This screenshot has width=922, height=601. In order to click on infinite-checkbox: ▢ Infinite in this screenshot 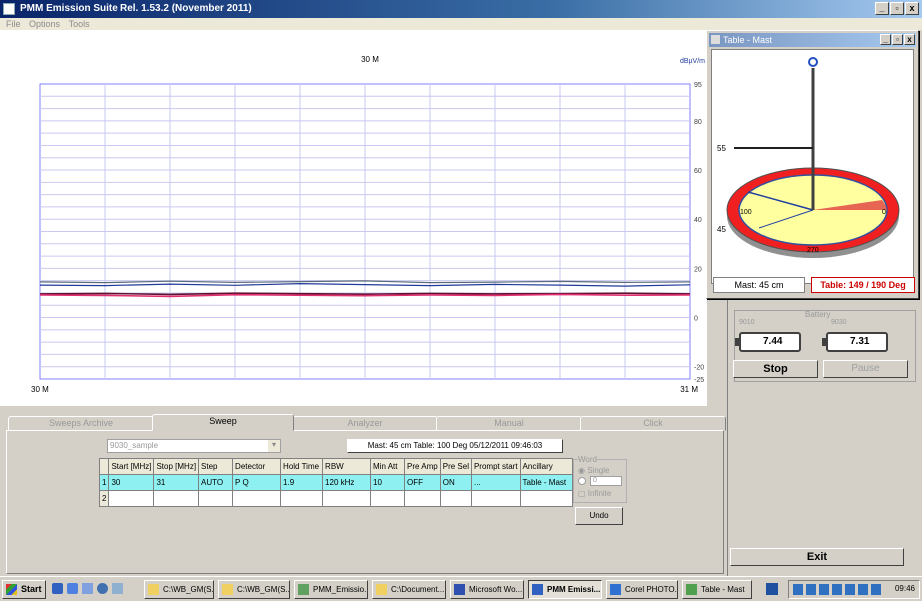, I will do `click(594, 493)`.